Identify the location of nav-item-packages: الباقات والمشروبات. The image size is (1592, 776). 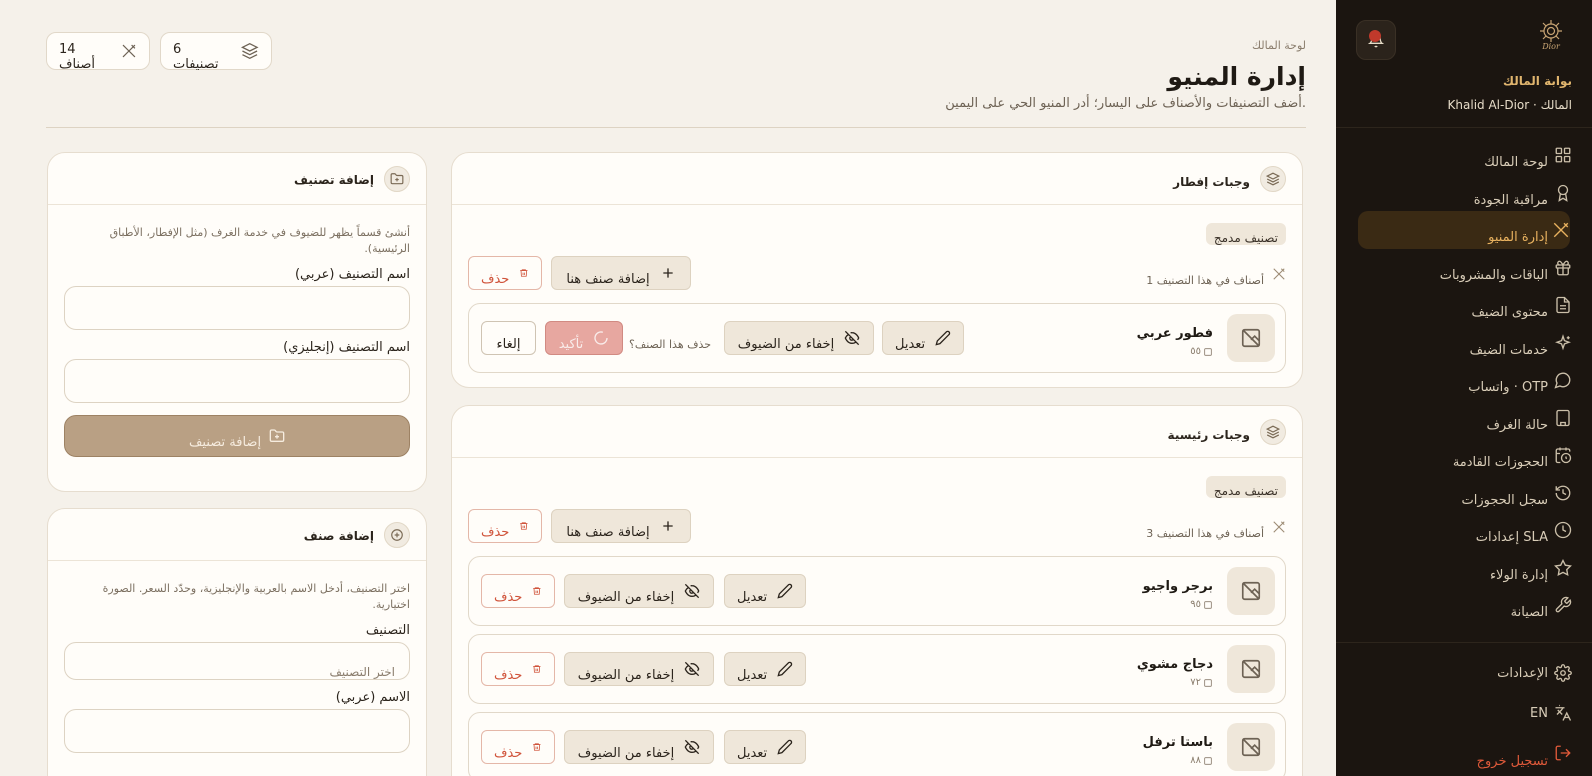
(1464, 268).